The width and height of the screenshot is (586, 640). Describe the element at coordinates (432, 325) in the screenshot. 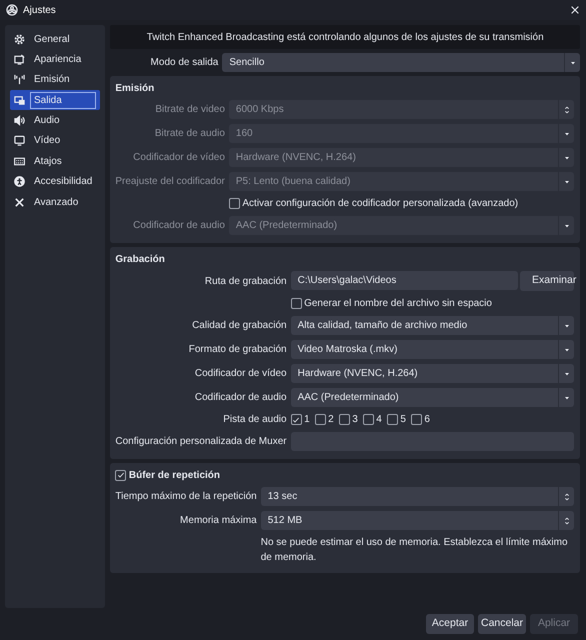

I see `dropdown: Alta calidad, tamaño de archivo medio` at that location.